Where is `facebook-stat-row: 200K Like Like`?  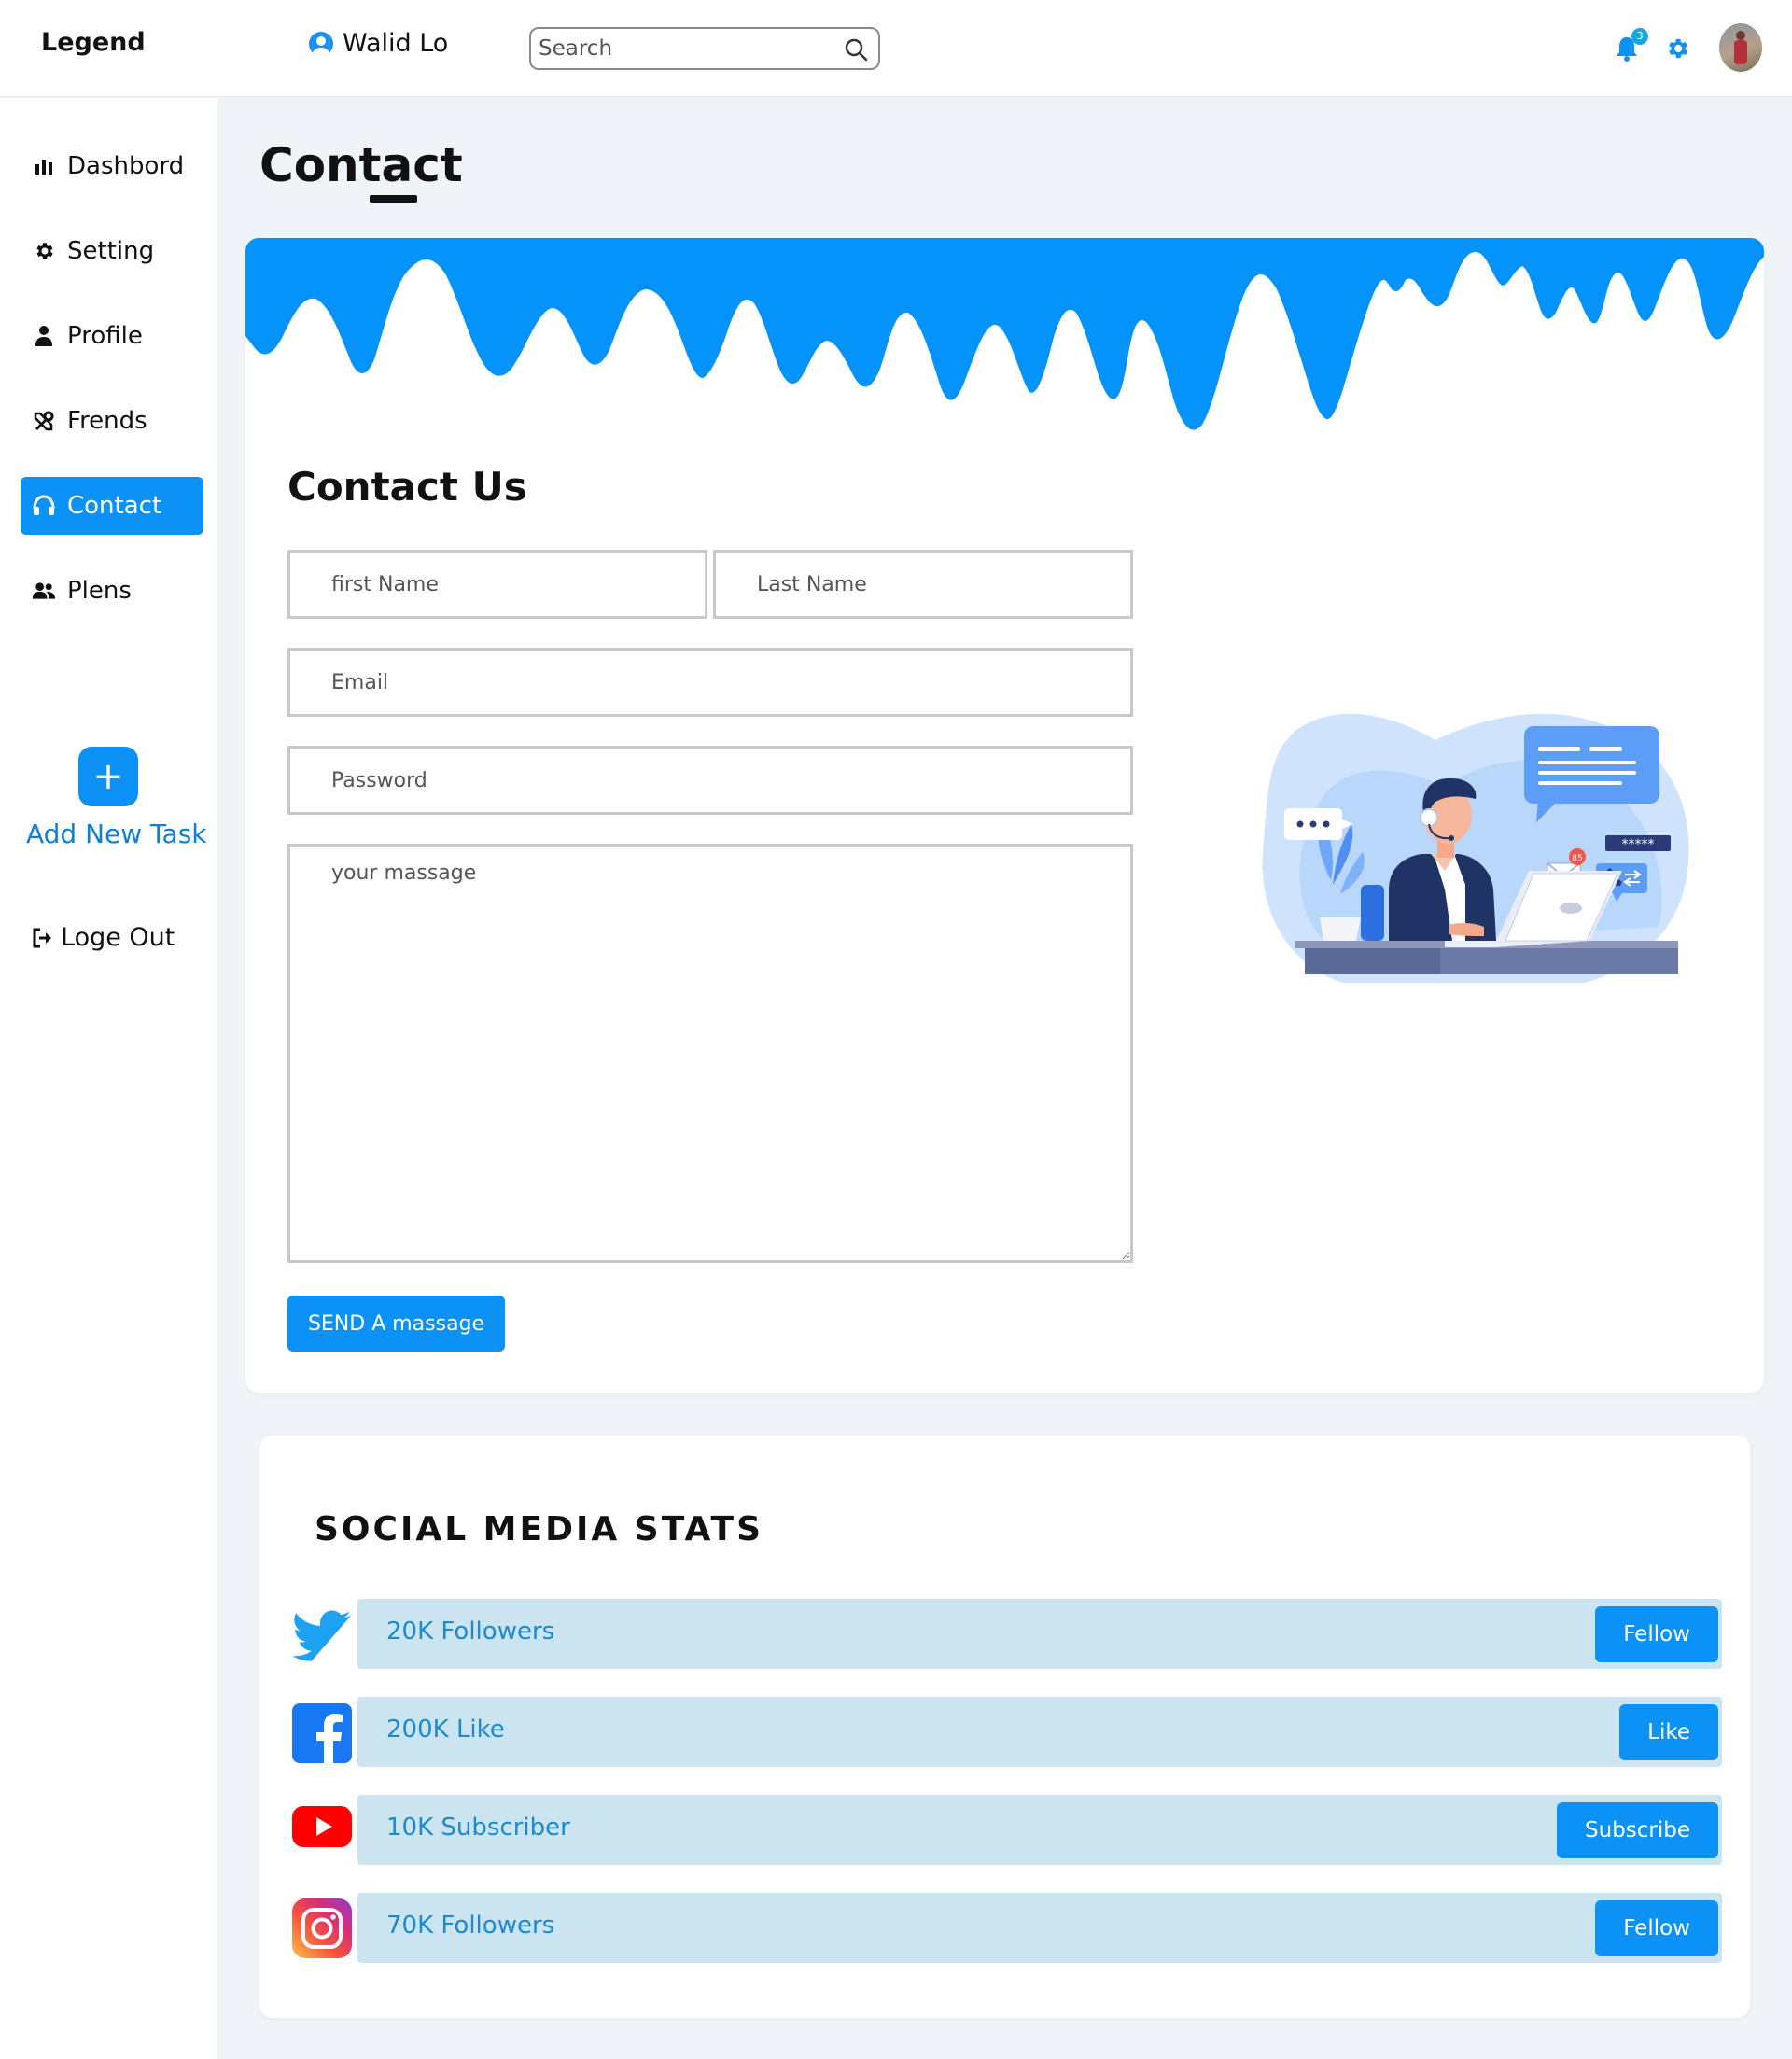 facebook-stat-row: 200K Like Like is located at coordinates (1039, 1732).